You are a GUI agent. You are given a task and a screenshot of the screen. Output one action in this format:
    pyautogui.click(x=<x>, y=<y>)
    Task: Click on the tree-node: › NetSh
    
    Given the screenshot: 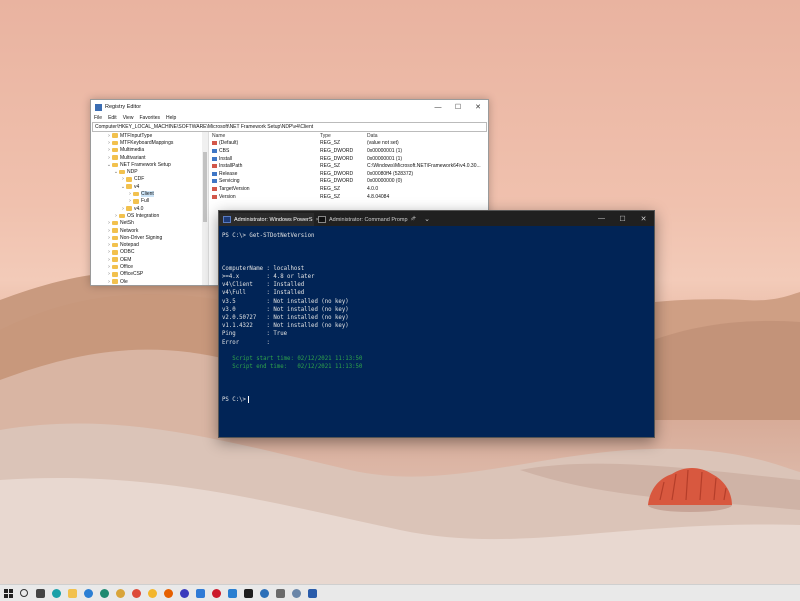 What is the action you would take?
    pyautogui.click(x=149, y=223)
    